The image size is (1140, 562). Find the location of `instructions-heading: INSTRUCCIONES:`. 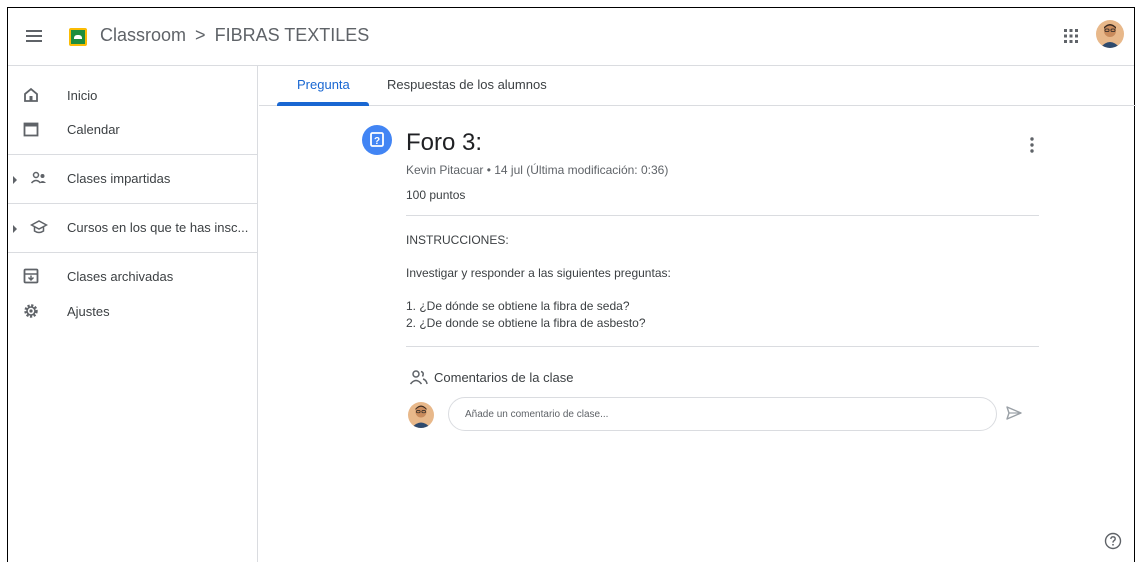

instructions-heading: INSTRUCCIONES: is located at coordinates (457, 240).